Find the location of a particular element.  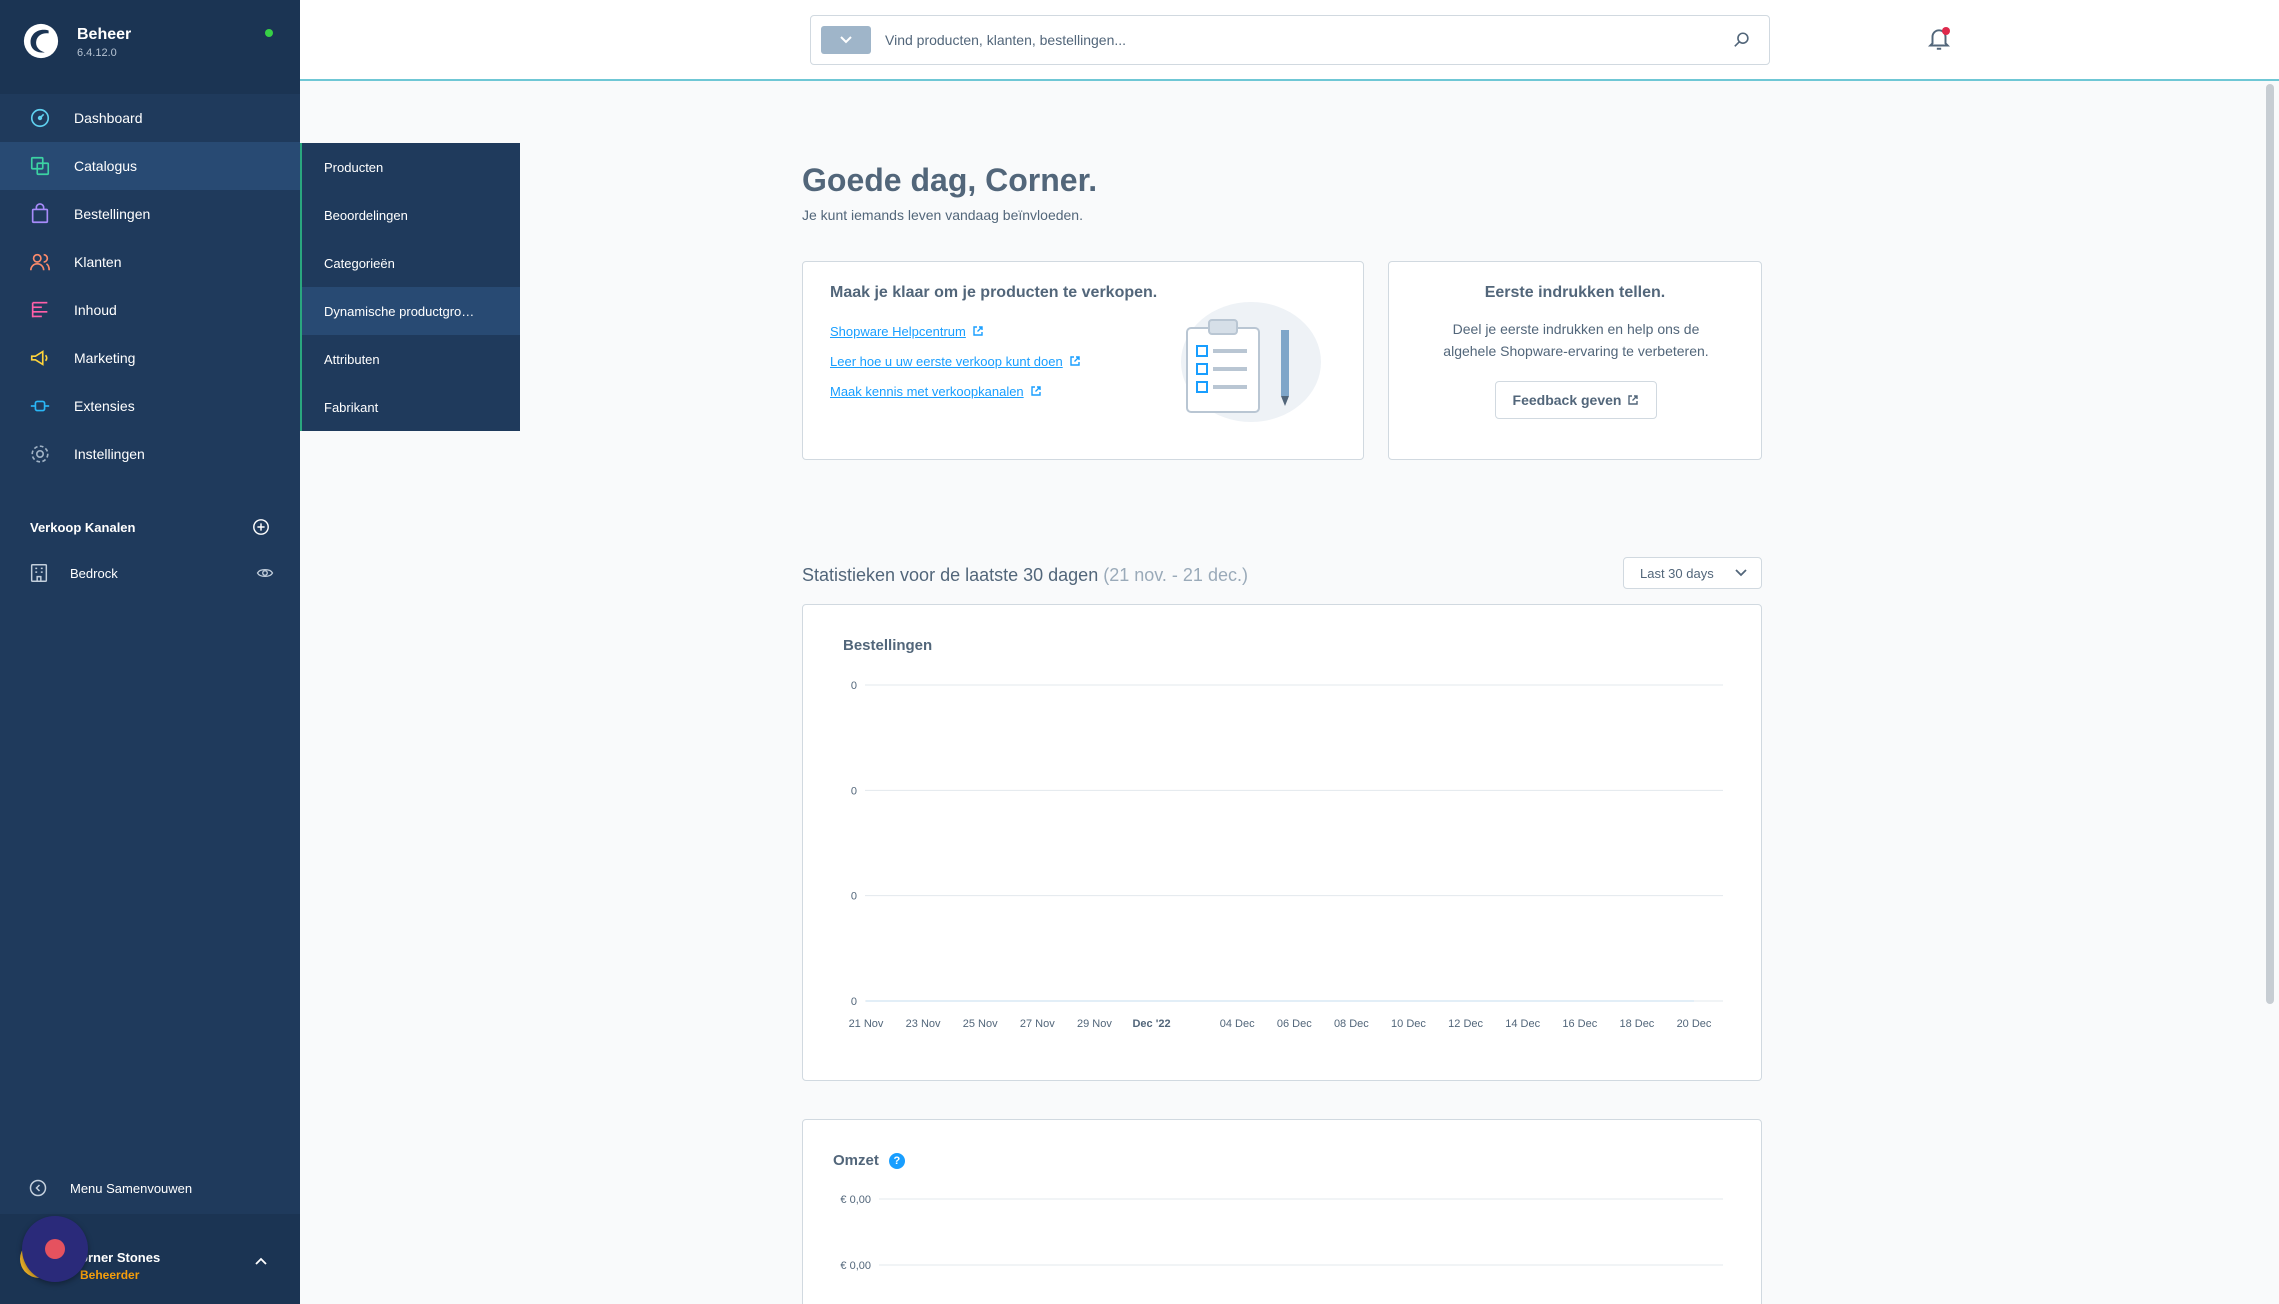

eye-icon is located at coordinates (265, 573).